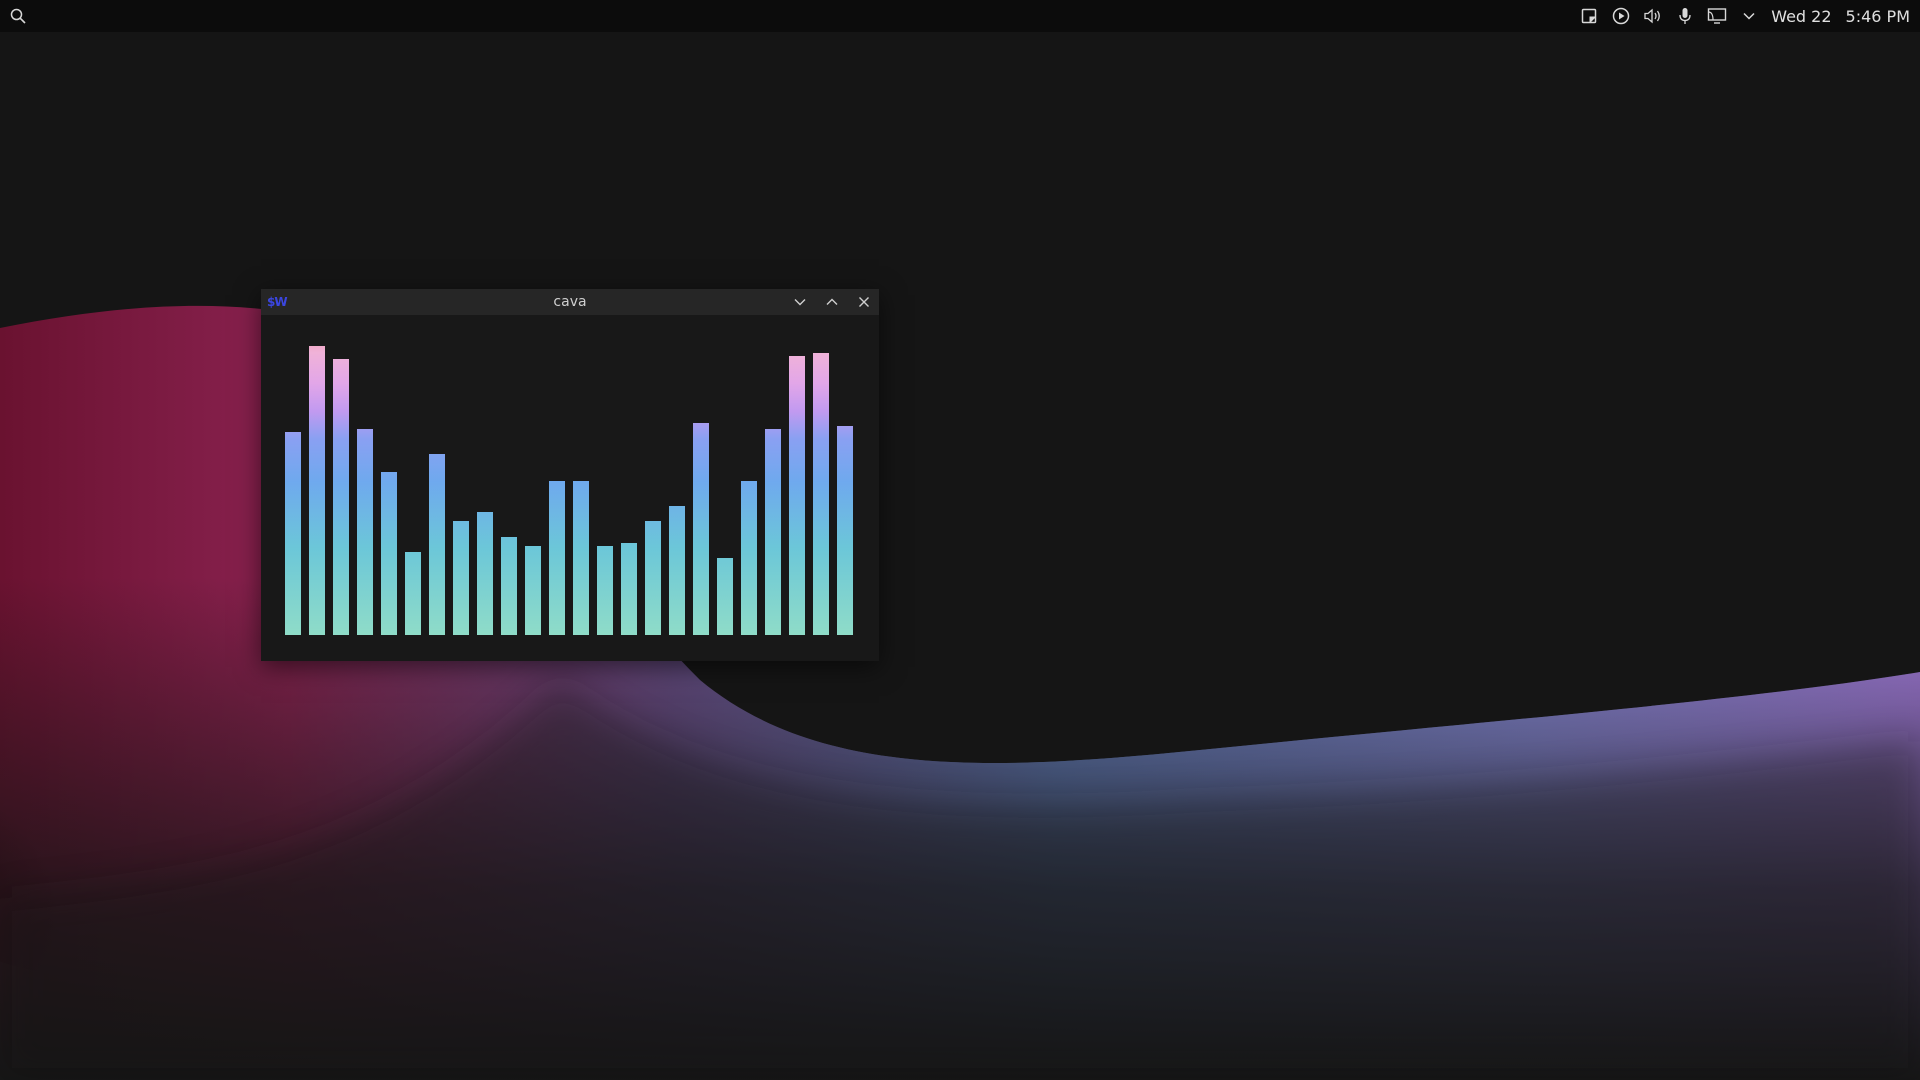  What do you see at coordinates (18, 16) in the screenshot?
I see `search-icon` at bounding box center [18, 16].